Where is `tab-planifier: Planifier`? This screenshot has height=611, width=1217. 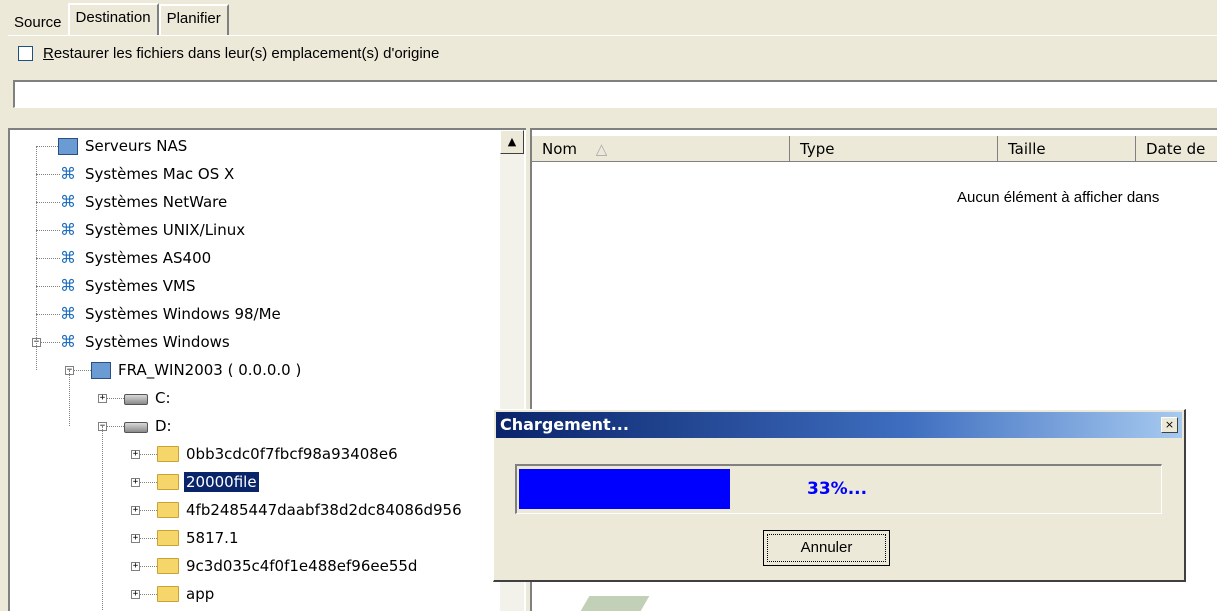
tab-planifier: Planifier is located at coordinates (193, 19).